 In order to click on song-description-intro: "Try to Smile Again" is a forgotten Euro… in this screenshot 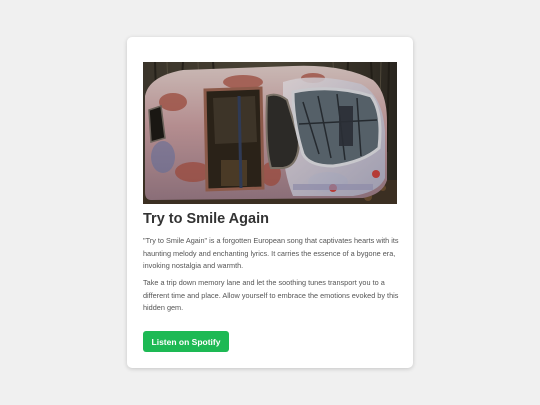, I will do `click(271, 253)`.